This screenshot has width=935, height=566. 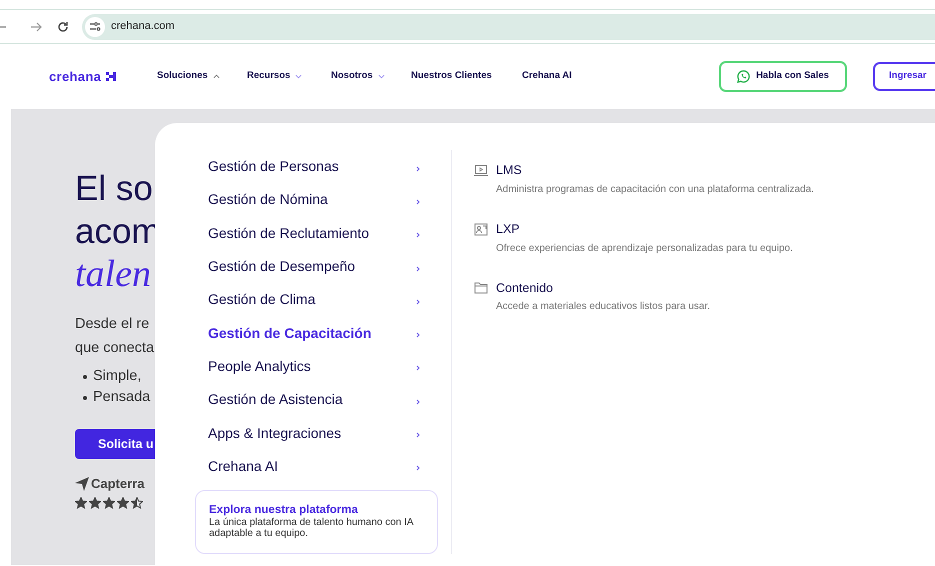 I want to click on menu-item: People Analytics, so click(x=320, y=367).